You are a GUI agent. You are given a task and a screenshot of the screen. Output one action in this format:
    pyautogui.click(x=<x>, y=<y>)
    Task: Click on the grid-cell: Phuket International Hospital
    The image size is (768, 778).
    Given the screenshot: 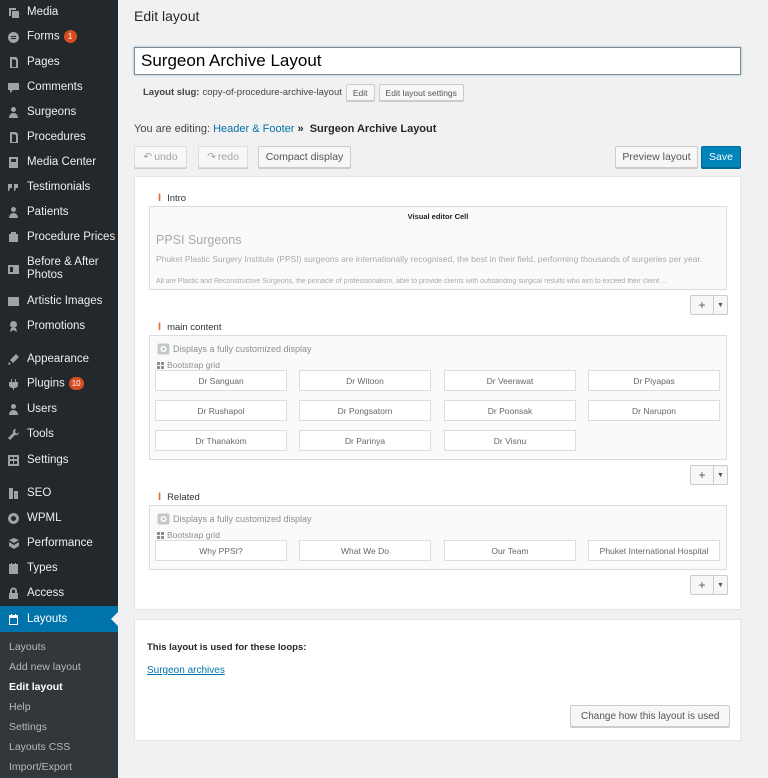 What is the action you would take?
    pyautogui.click(x=654, y=550)
    